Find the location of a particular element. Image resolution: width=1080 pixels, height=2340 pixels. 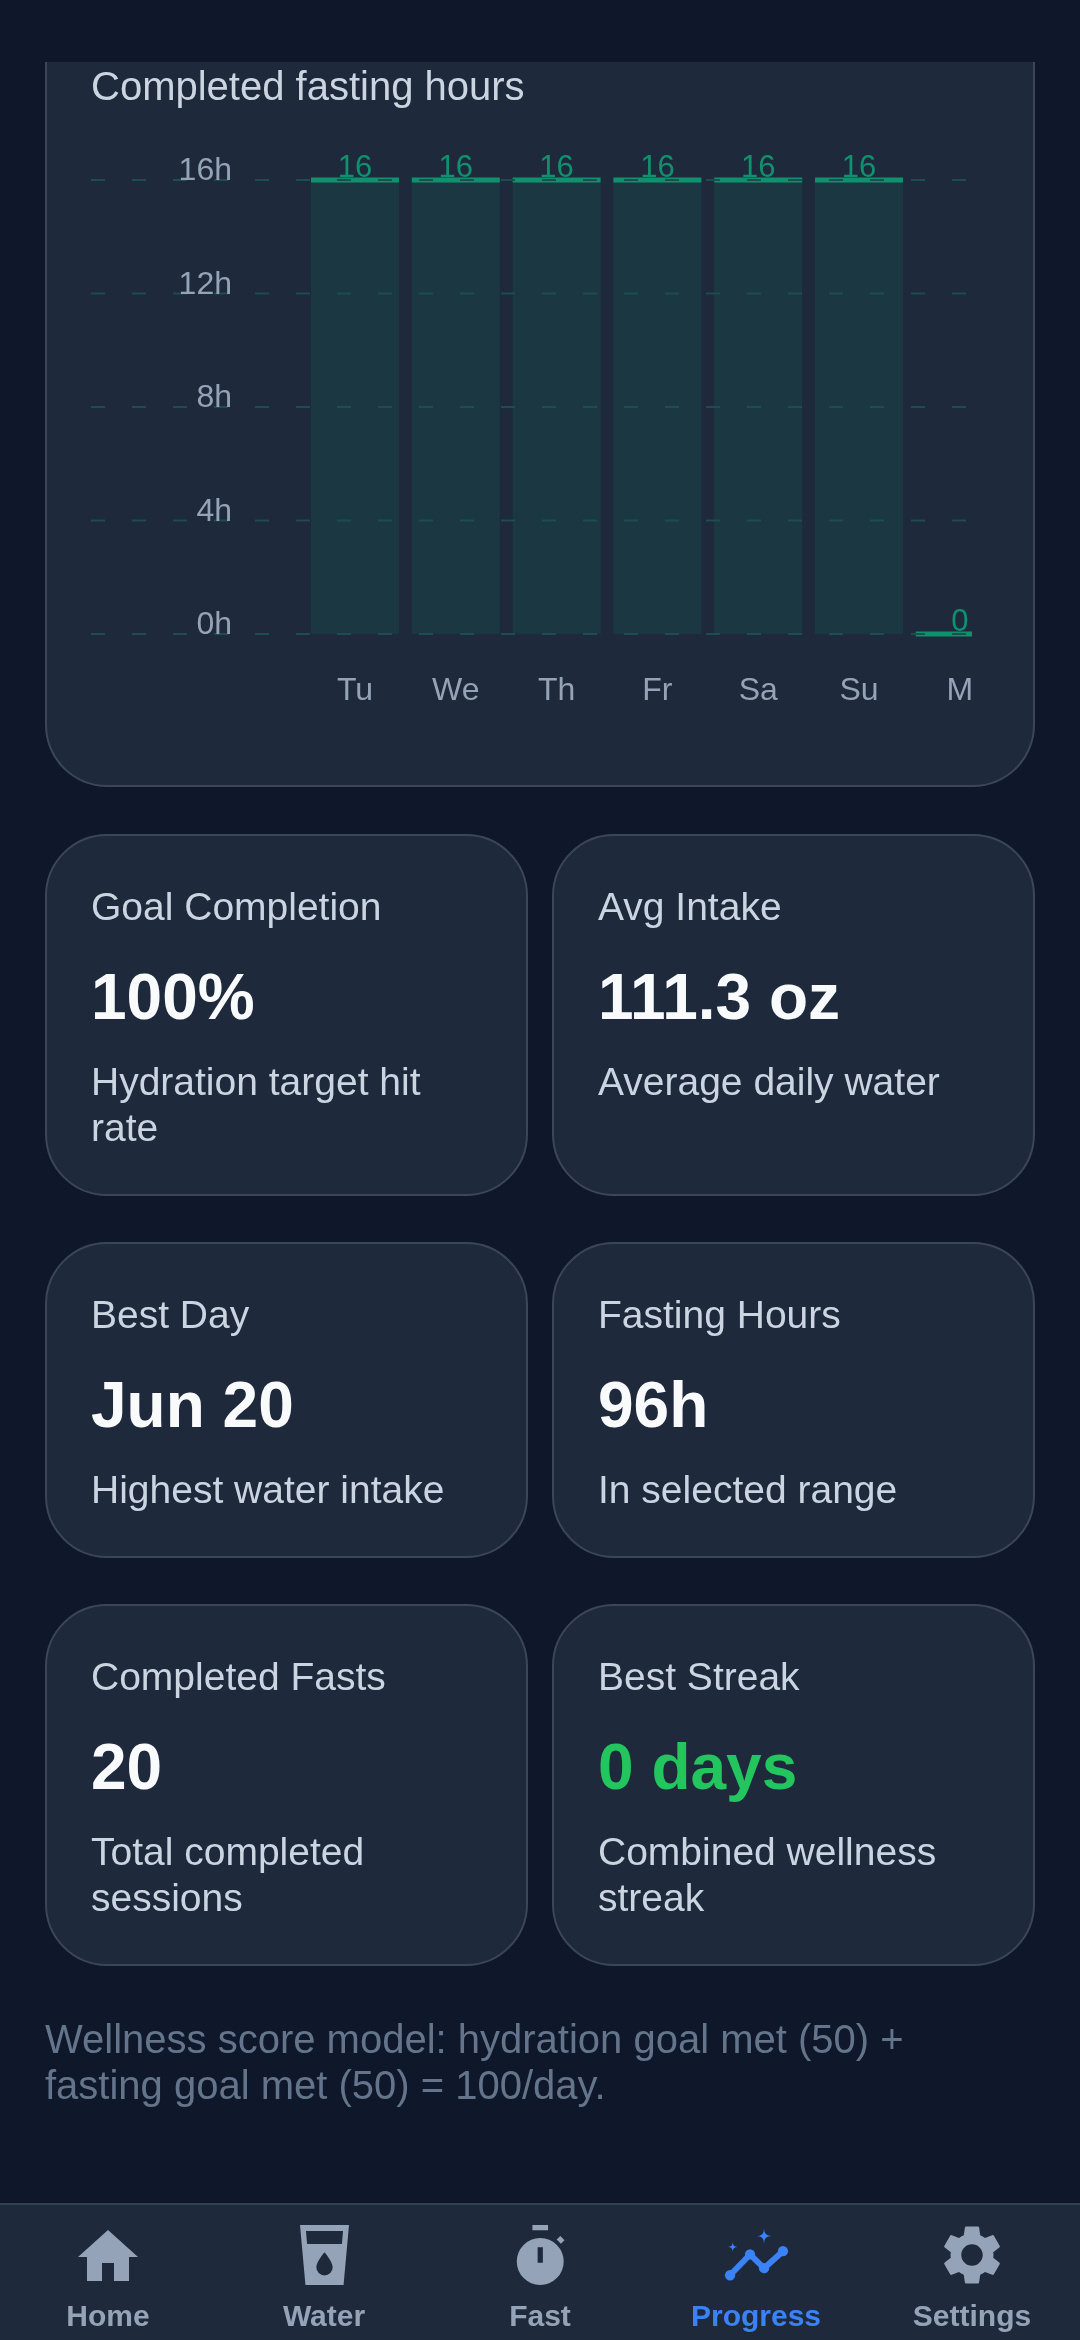

y-axis-label: 0h is located at coordinates (214, 623).